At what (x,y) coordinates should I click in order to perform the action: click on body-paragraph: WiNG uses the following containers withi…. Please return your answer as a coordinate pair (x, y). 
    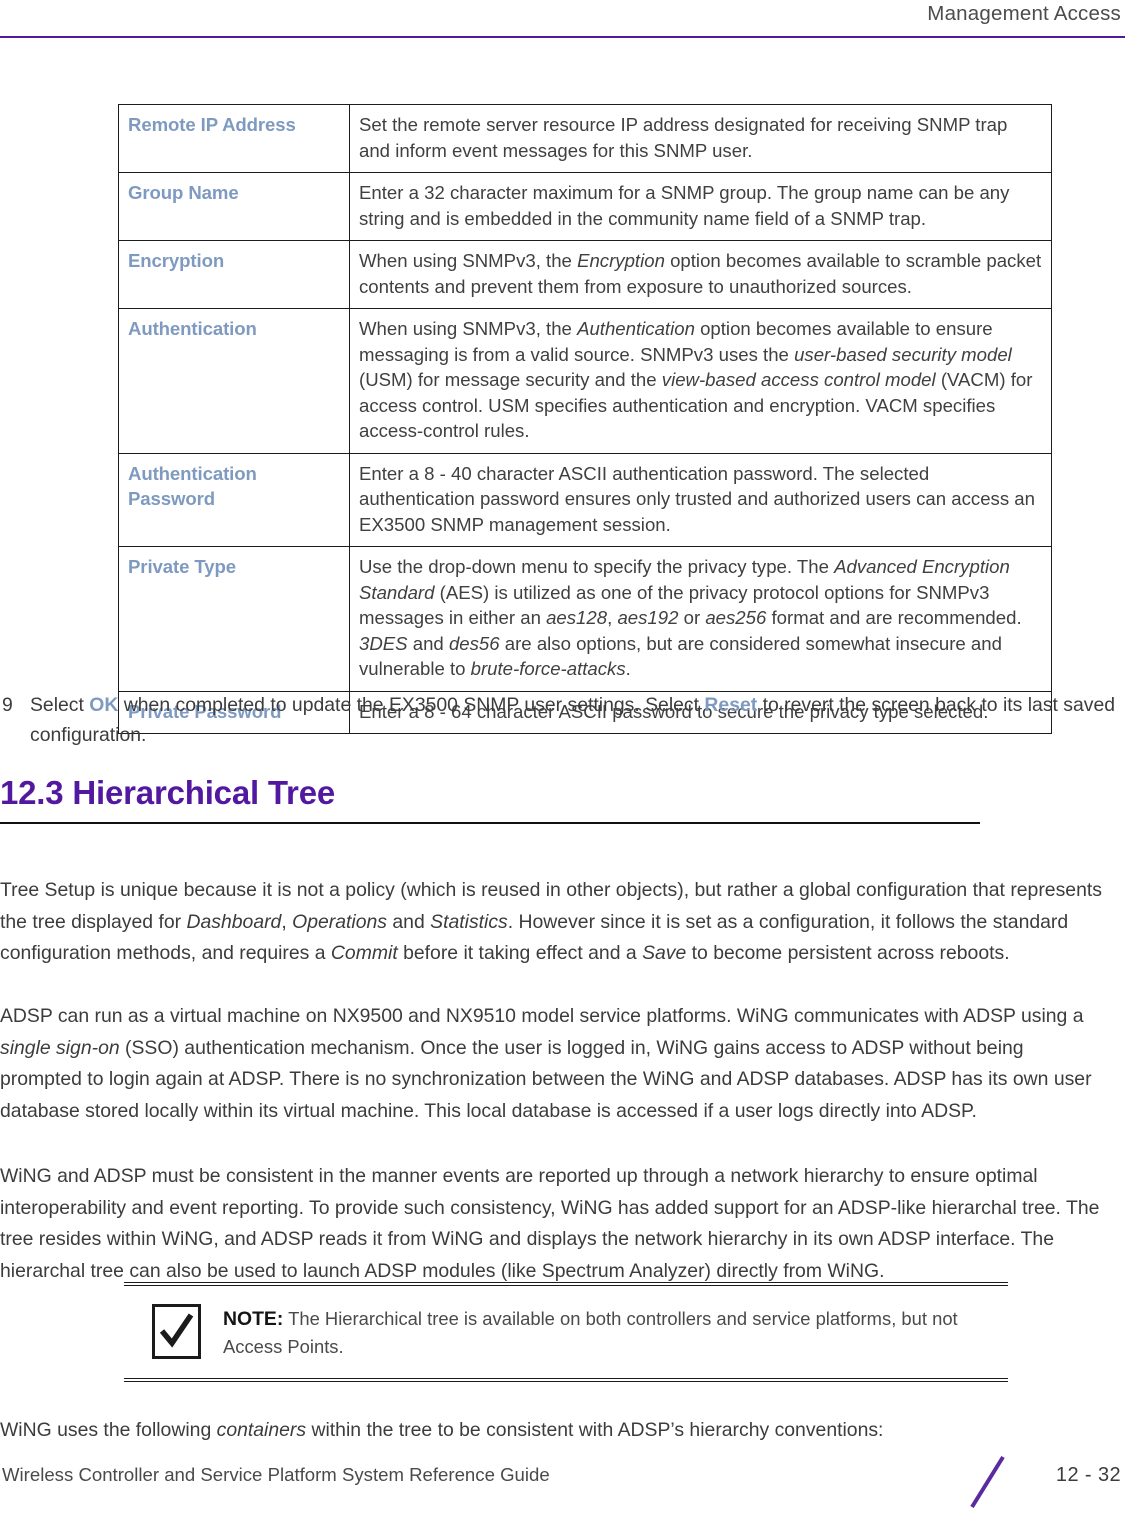
    Looking at the image, I should click on (442, 1430).